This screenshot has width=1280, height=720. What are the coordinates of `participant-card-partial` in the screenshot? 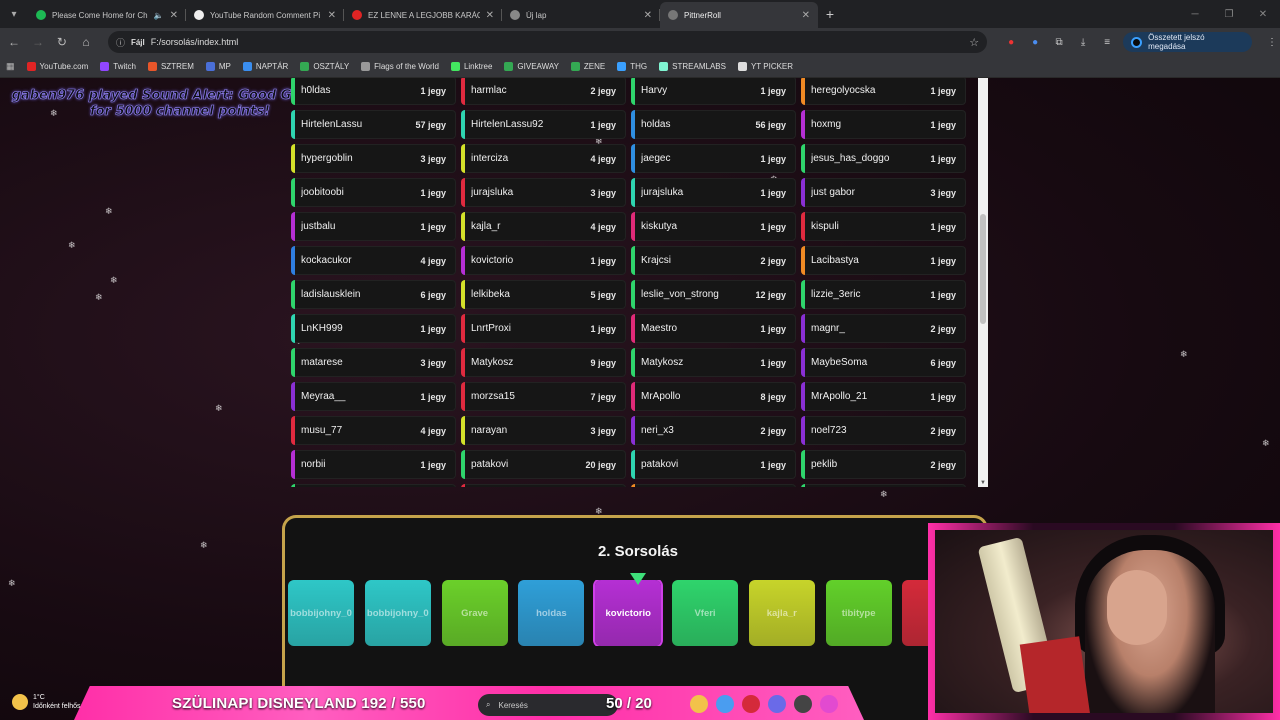 It's located at (713, 485).